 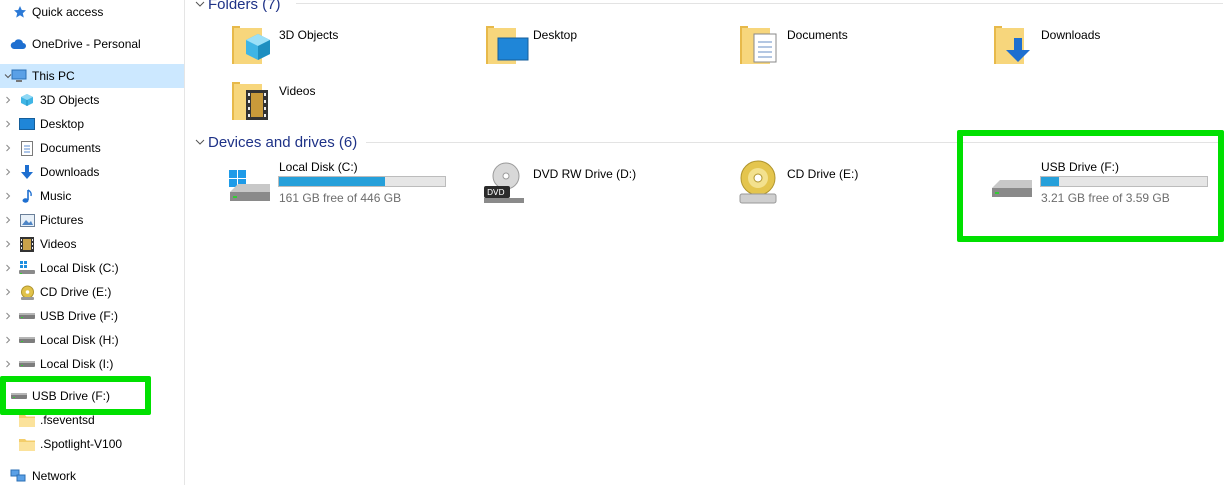 What do you see at coordinates (340, 198) in the screenshot?
I see `drive-free-space: 161 GB free of 446 GB` at bounding box center [340, 198].